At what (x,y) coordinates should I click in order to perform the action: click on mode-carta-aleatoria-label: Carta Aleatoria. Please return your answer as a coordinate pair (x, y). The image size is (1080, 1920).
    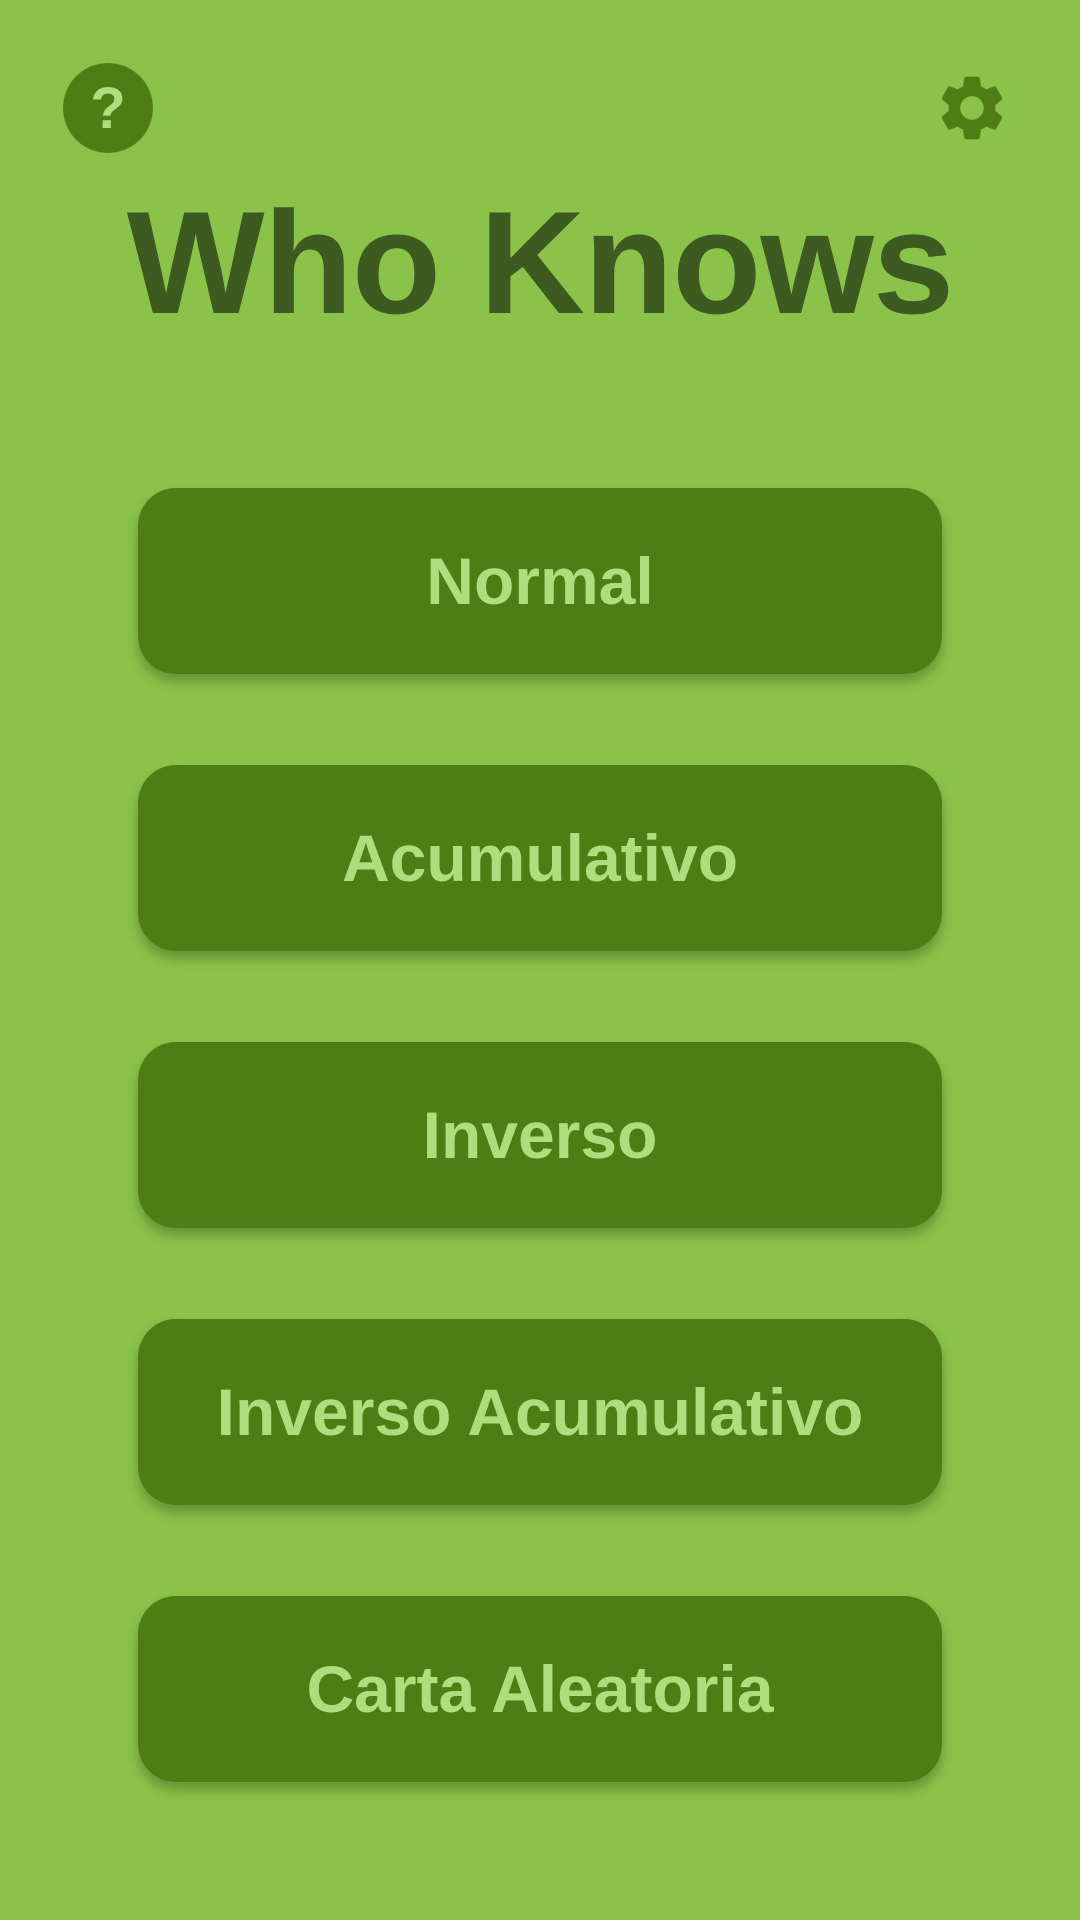
    Looking at the image, I should click on (540, 1689).